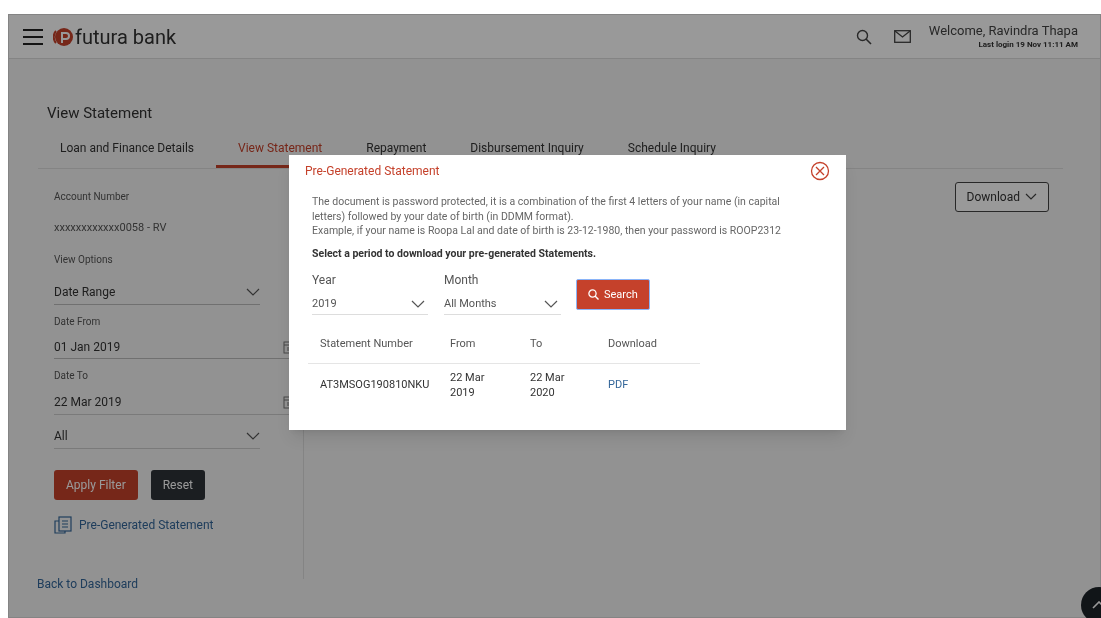  What do you see at coordinates (87, 584) in the screenshot?
I see `back-to-dashboard-link: Back to Dashboard` at bounding box center [87, 584].